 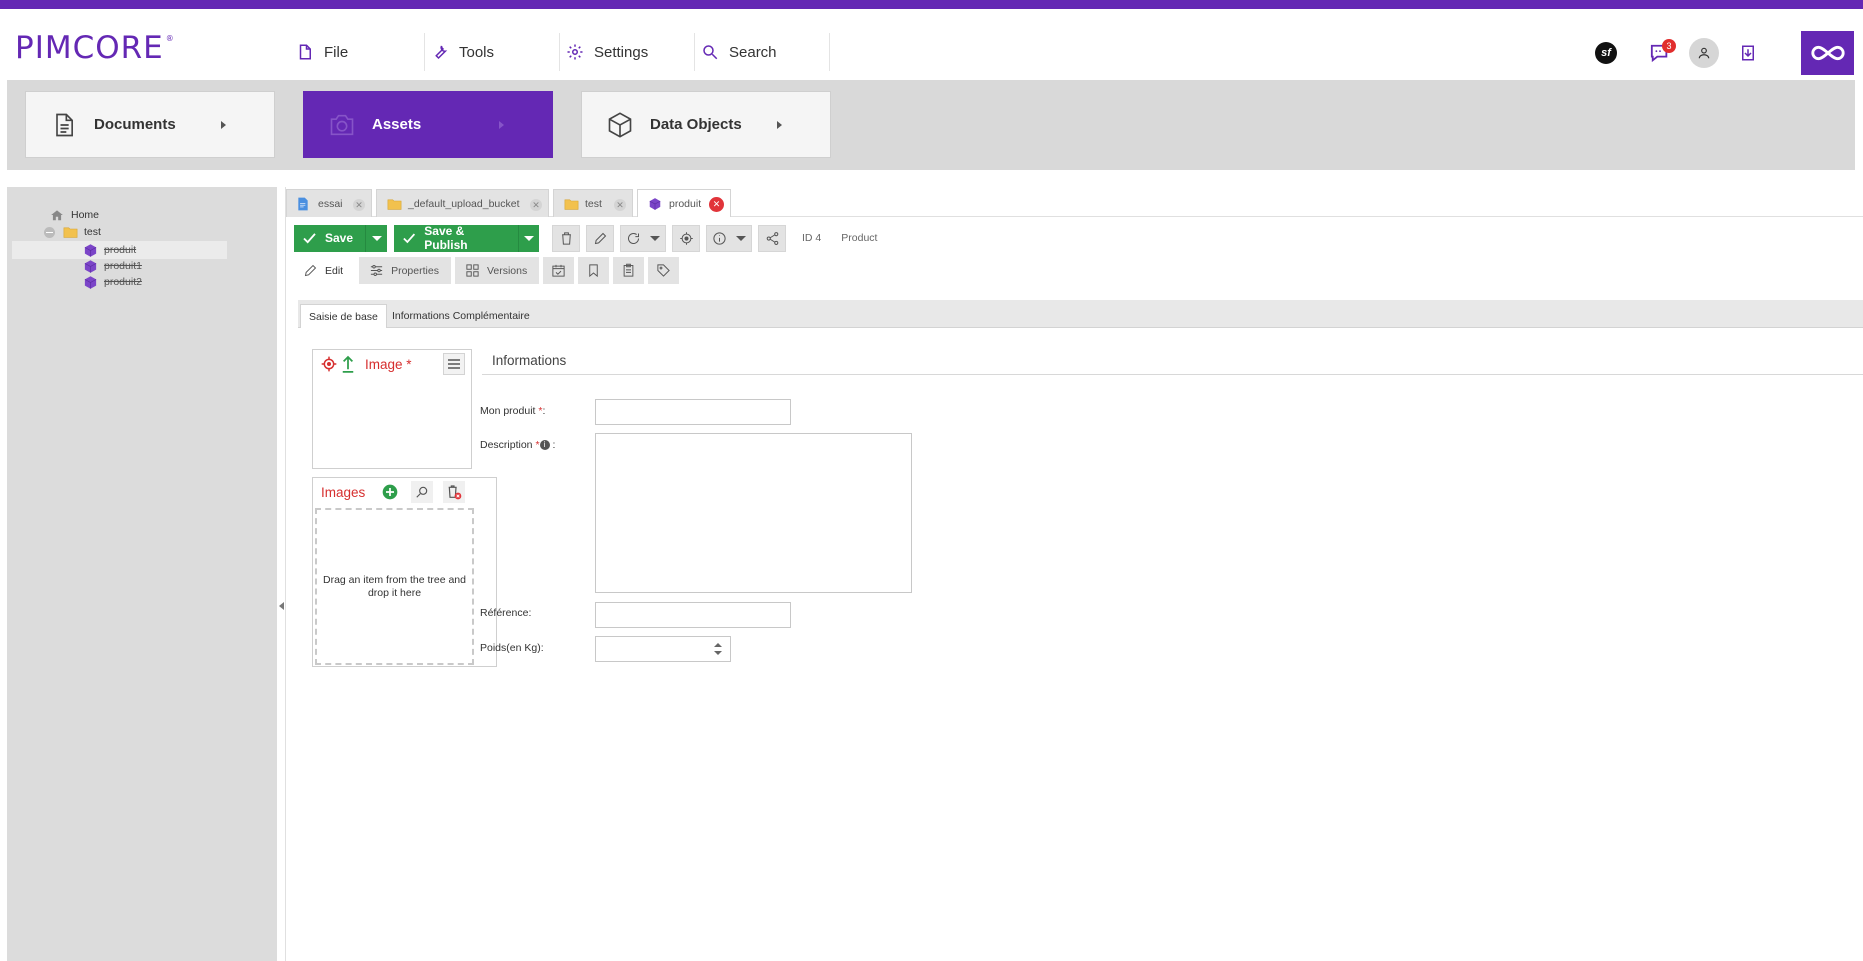 I want to click on cube-outline-icon, so click(x=620, y=124).